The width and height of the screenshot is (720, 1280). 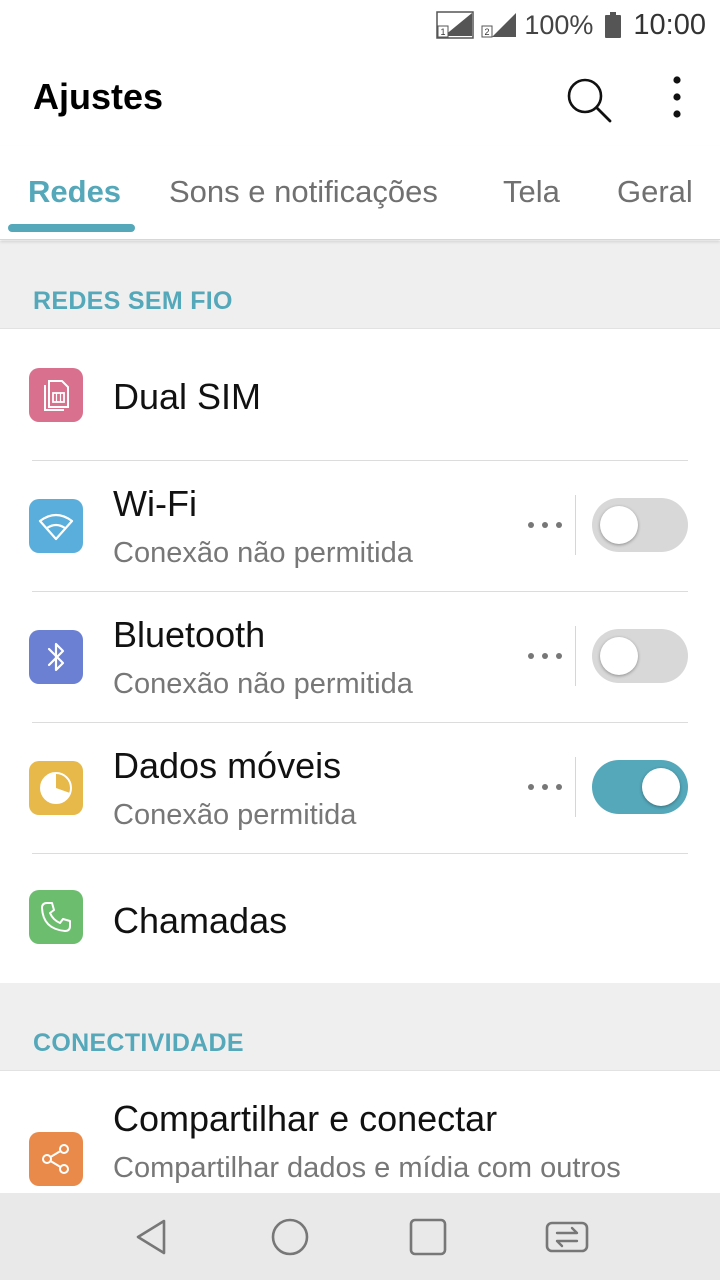 What do you see at coordinates (187, 396) in the screenshot?
I see `item-title: Dual SIM` at bounding box center [187, 396].